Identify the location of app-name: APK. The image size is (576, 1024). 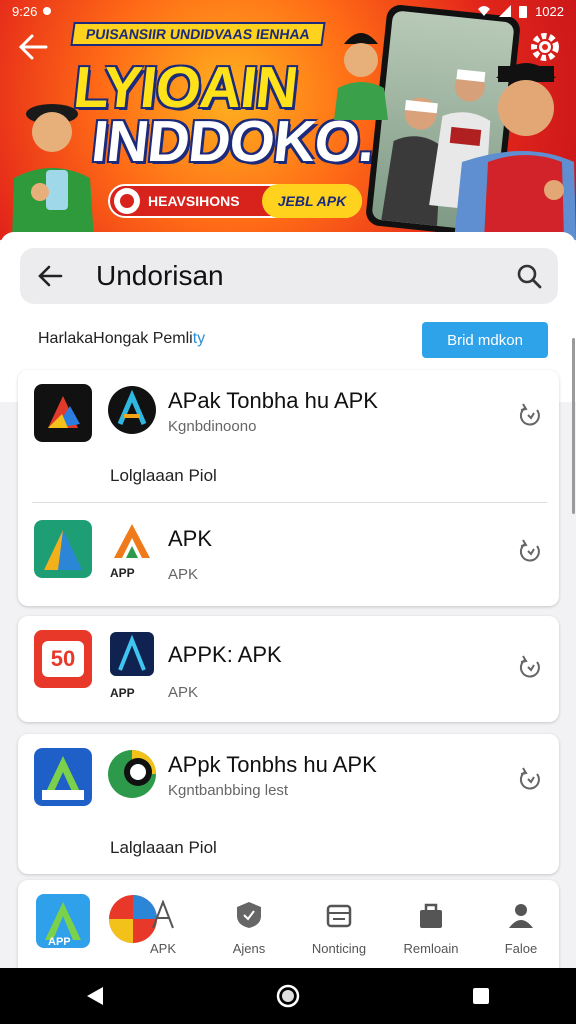
(190, 538).